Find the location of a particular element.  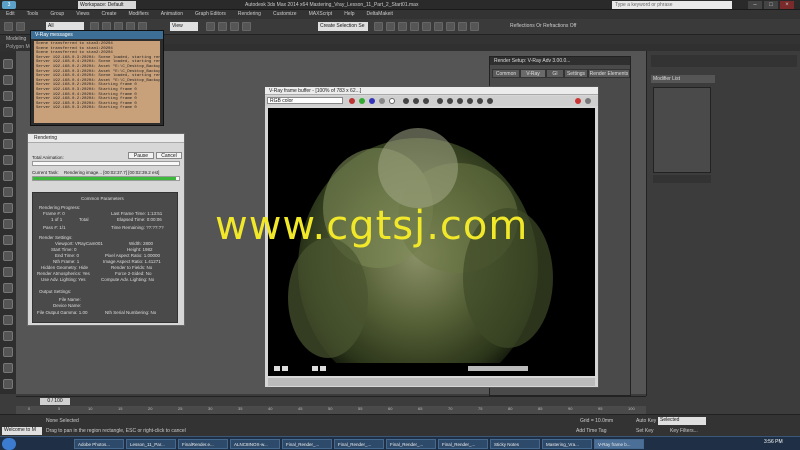

reference-coord-select: View is located at coordinates (184, 26).